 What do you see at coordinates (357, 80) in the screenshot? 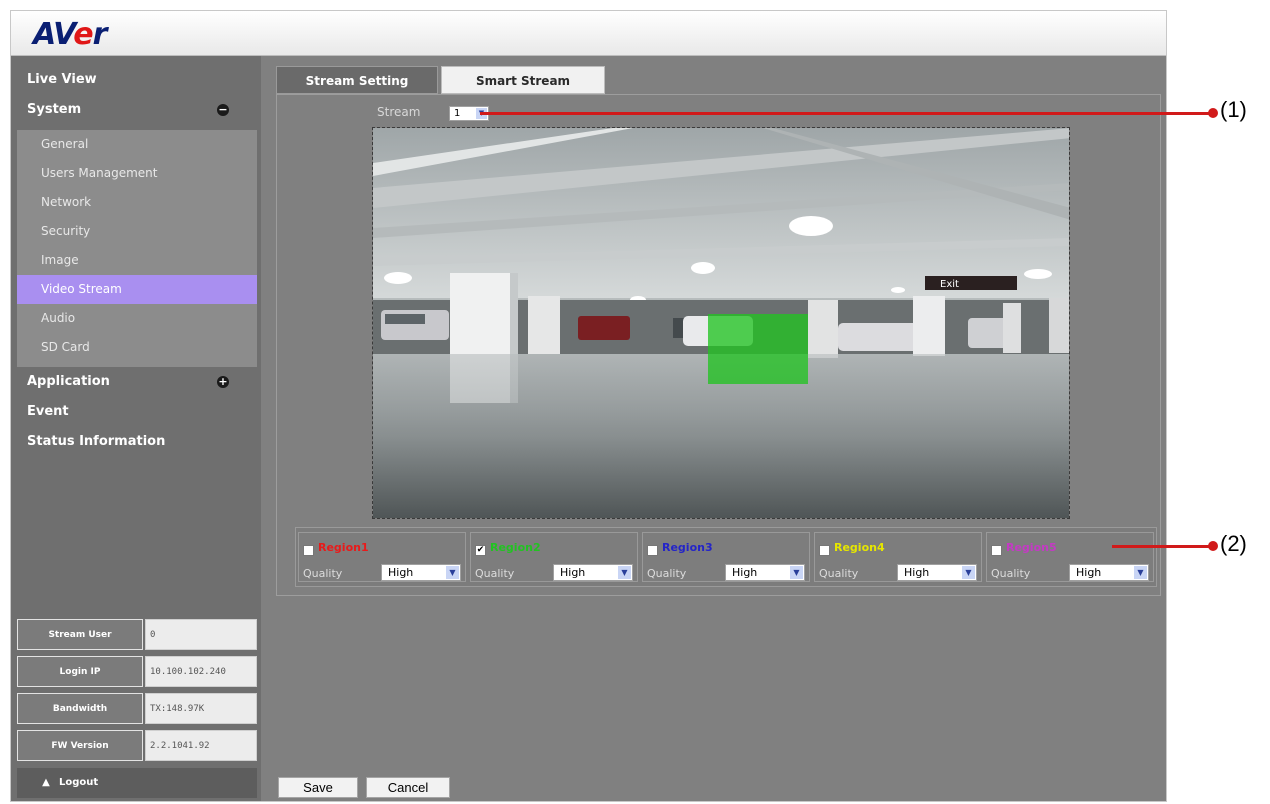
I see `tab-stream-setting: Stream Setting` at bounding box center [357, 80].